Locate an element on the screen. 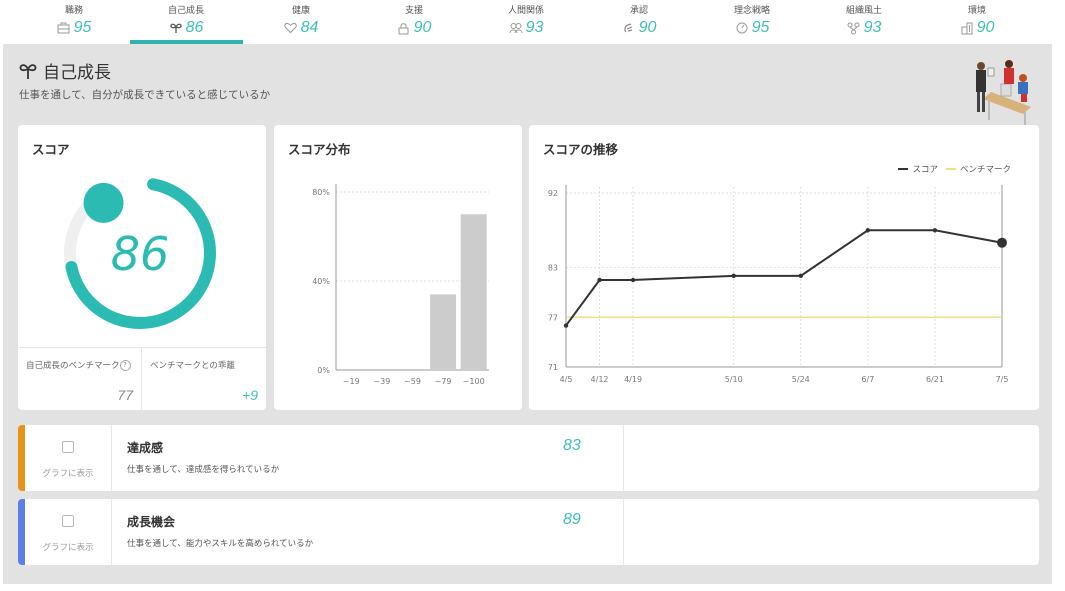 The height and width of the screenshot is (591, 1065). item-row: グラフに表示 成長機会 仕事を通して、能力やスキルを高められているか 89 is located at coordinates (528, 532).